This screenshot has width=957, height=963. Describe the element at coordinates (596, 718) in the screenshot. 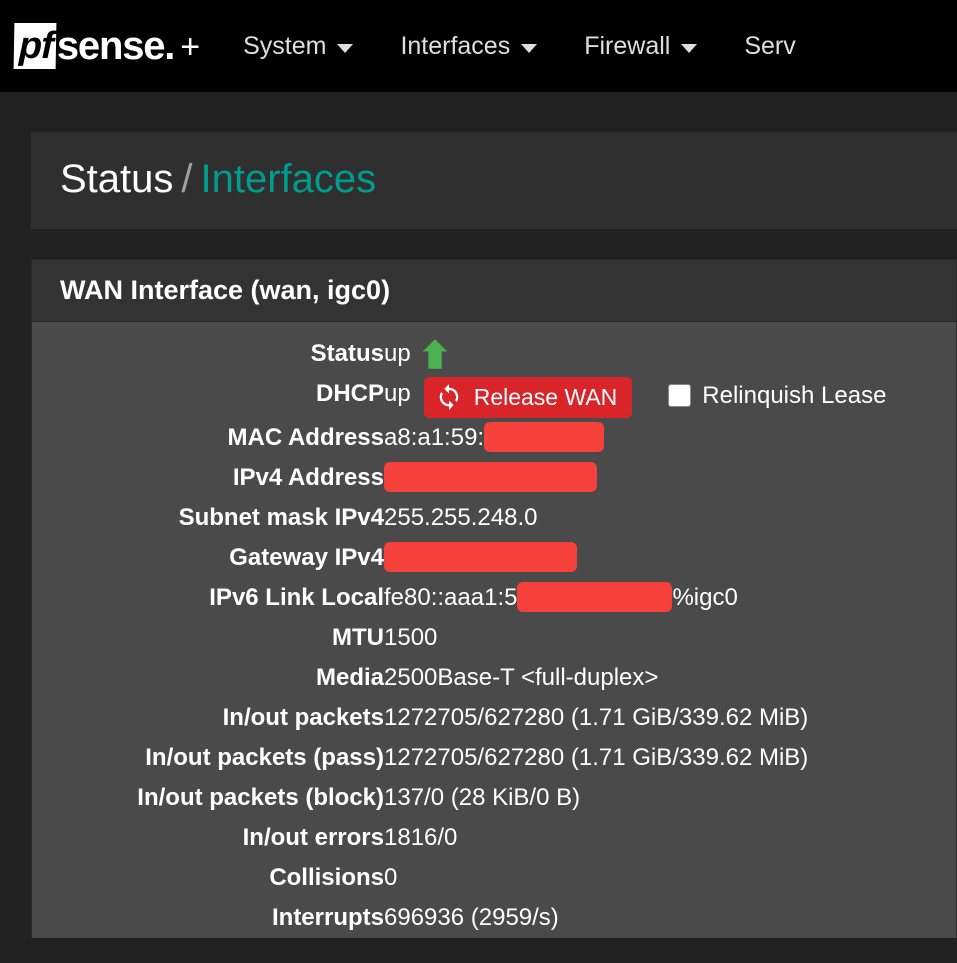

I see `row-value-in-out-packets: 1272705/627280 (1.71 GiB/339.62 MiB)` at that location.